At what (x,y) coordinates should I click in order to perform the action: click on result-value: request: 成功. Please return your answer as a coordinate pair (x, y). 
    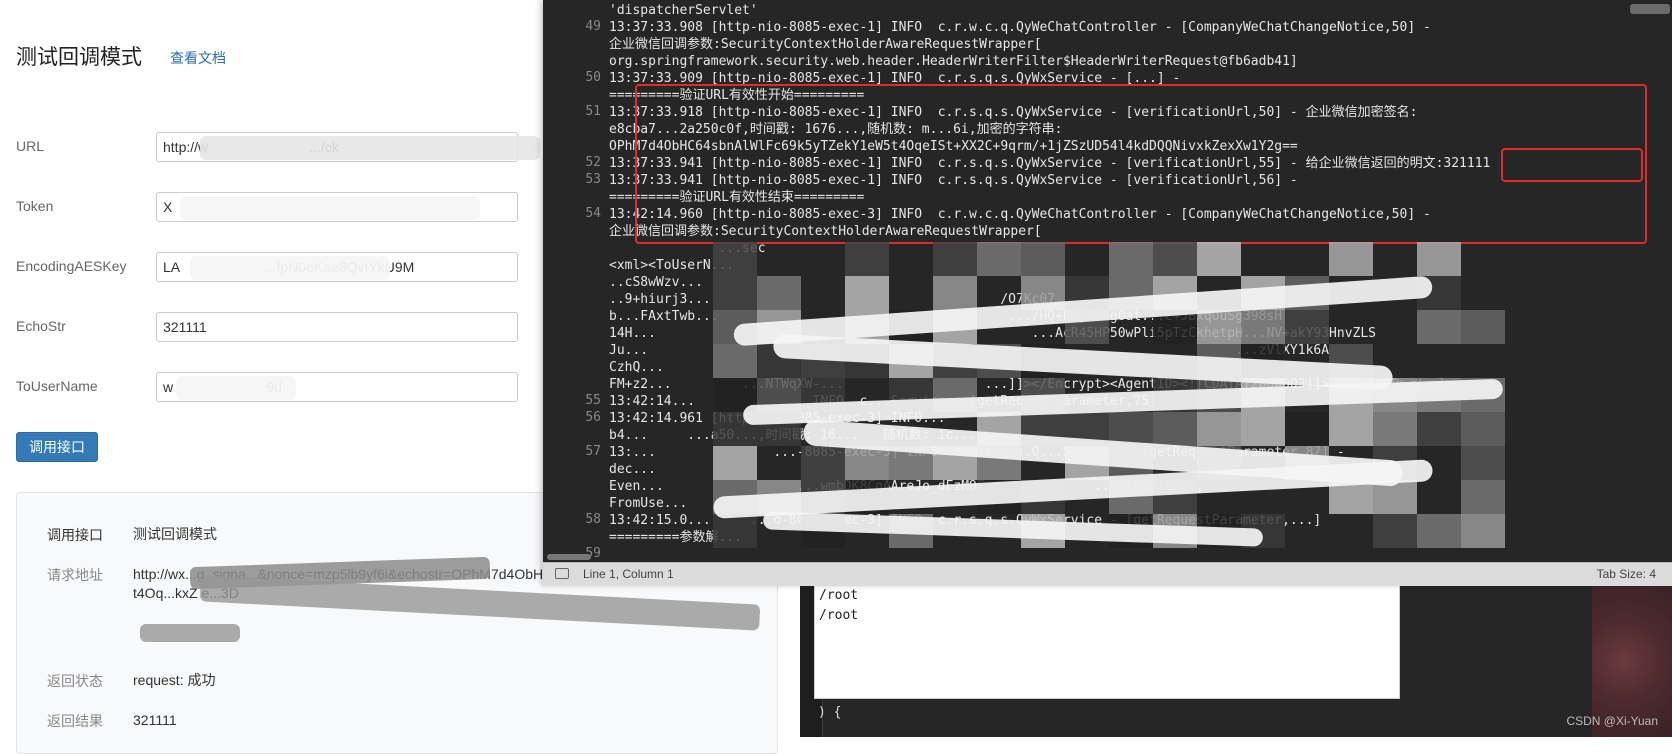
    Looking at the image, I should click on (174, 680).